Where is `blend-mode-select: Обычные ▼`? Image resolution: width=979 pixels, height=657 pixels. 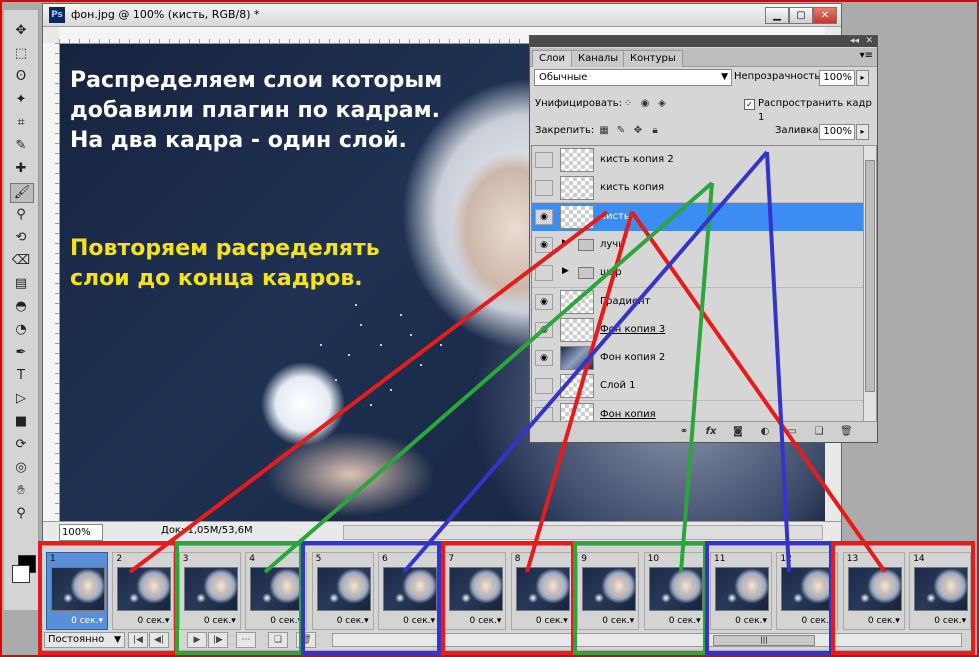
blend-mode-select: Обычные ▼ is located at coordinates (633, 77).